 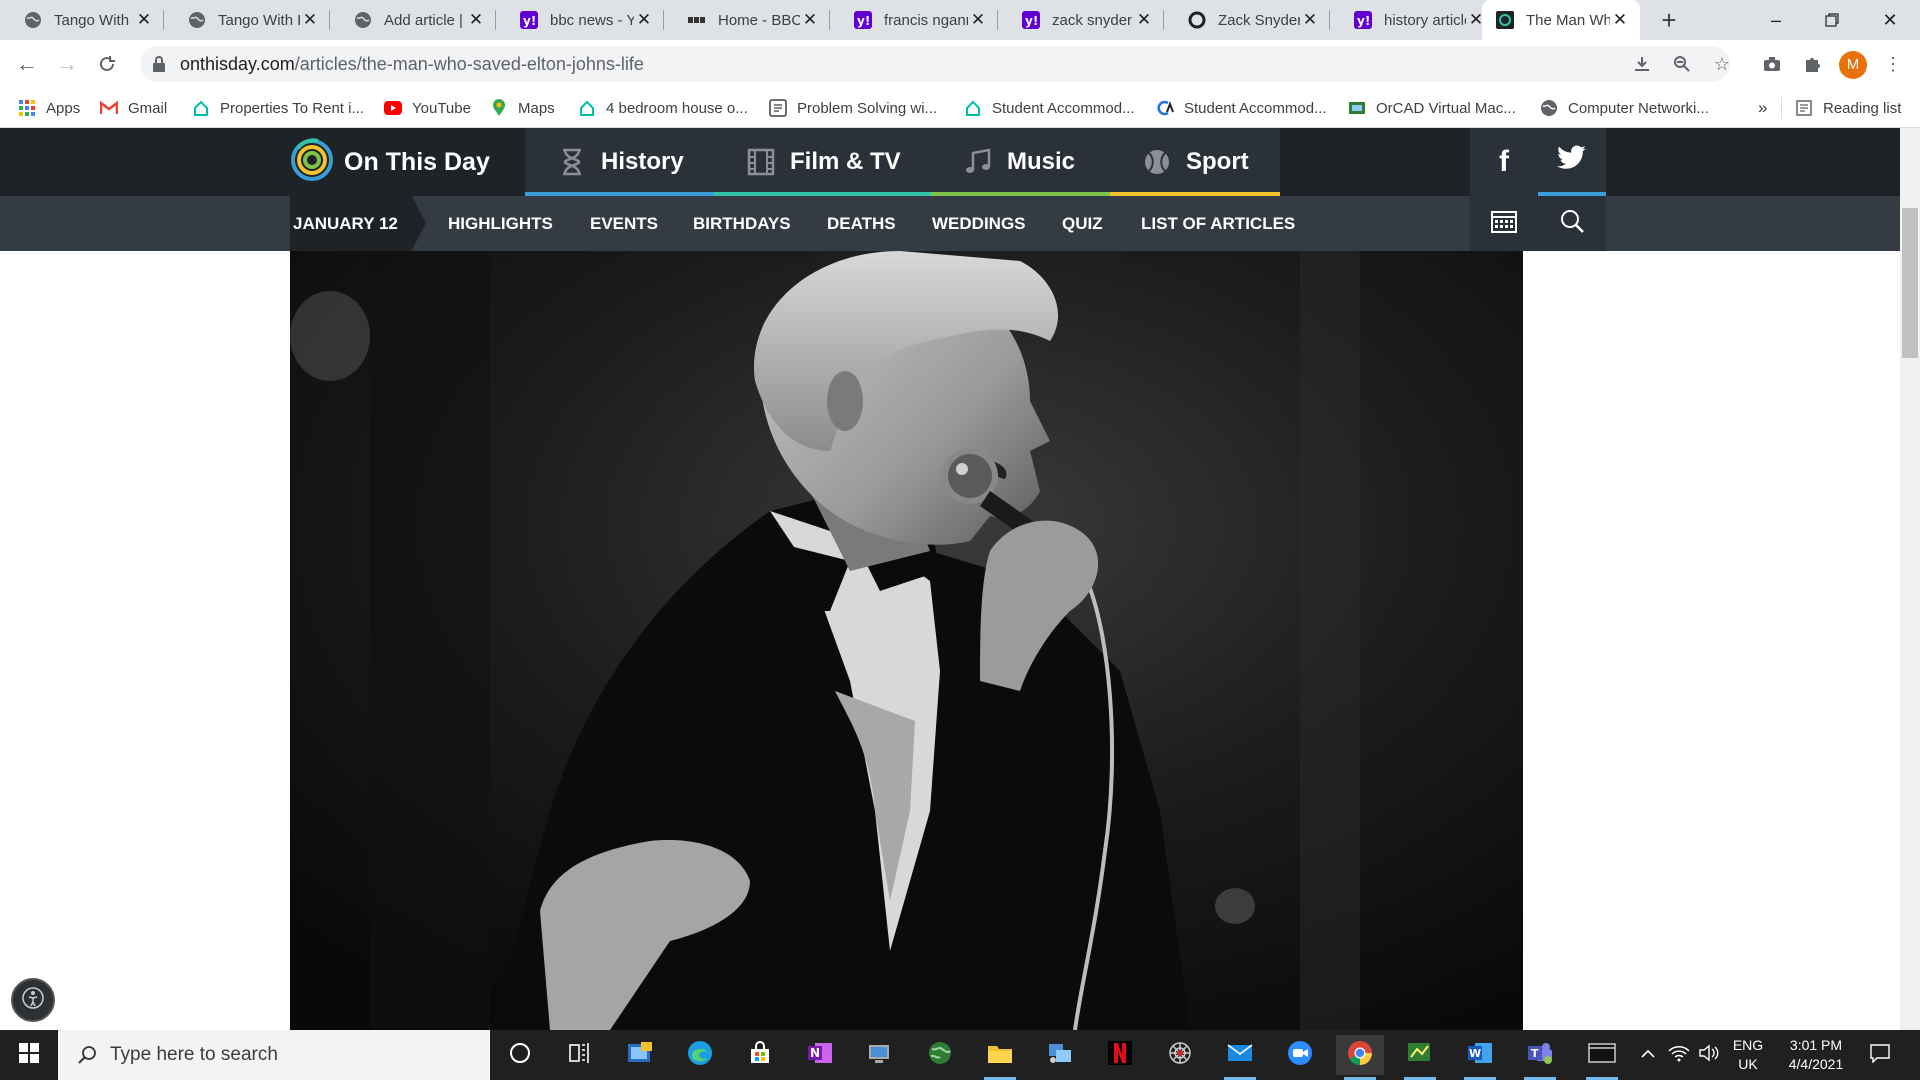 I want to click on taskbar-app-zoom, so click(x=1300, y=1055).